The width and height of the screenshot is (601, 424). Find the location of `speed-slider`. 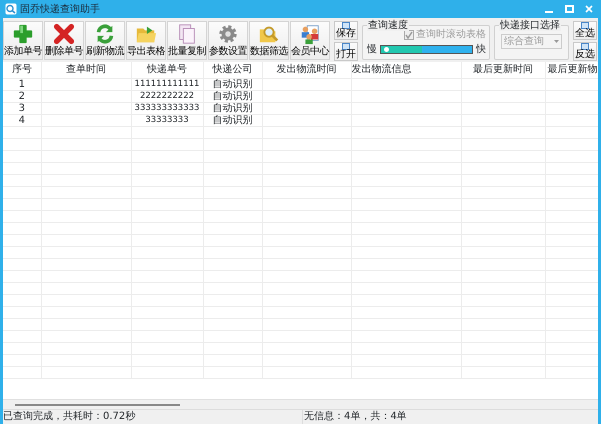

speed-slider is located at coordinates (426, 49).